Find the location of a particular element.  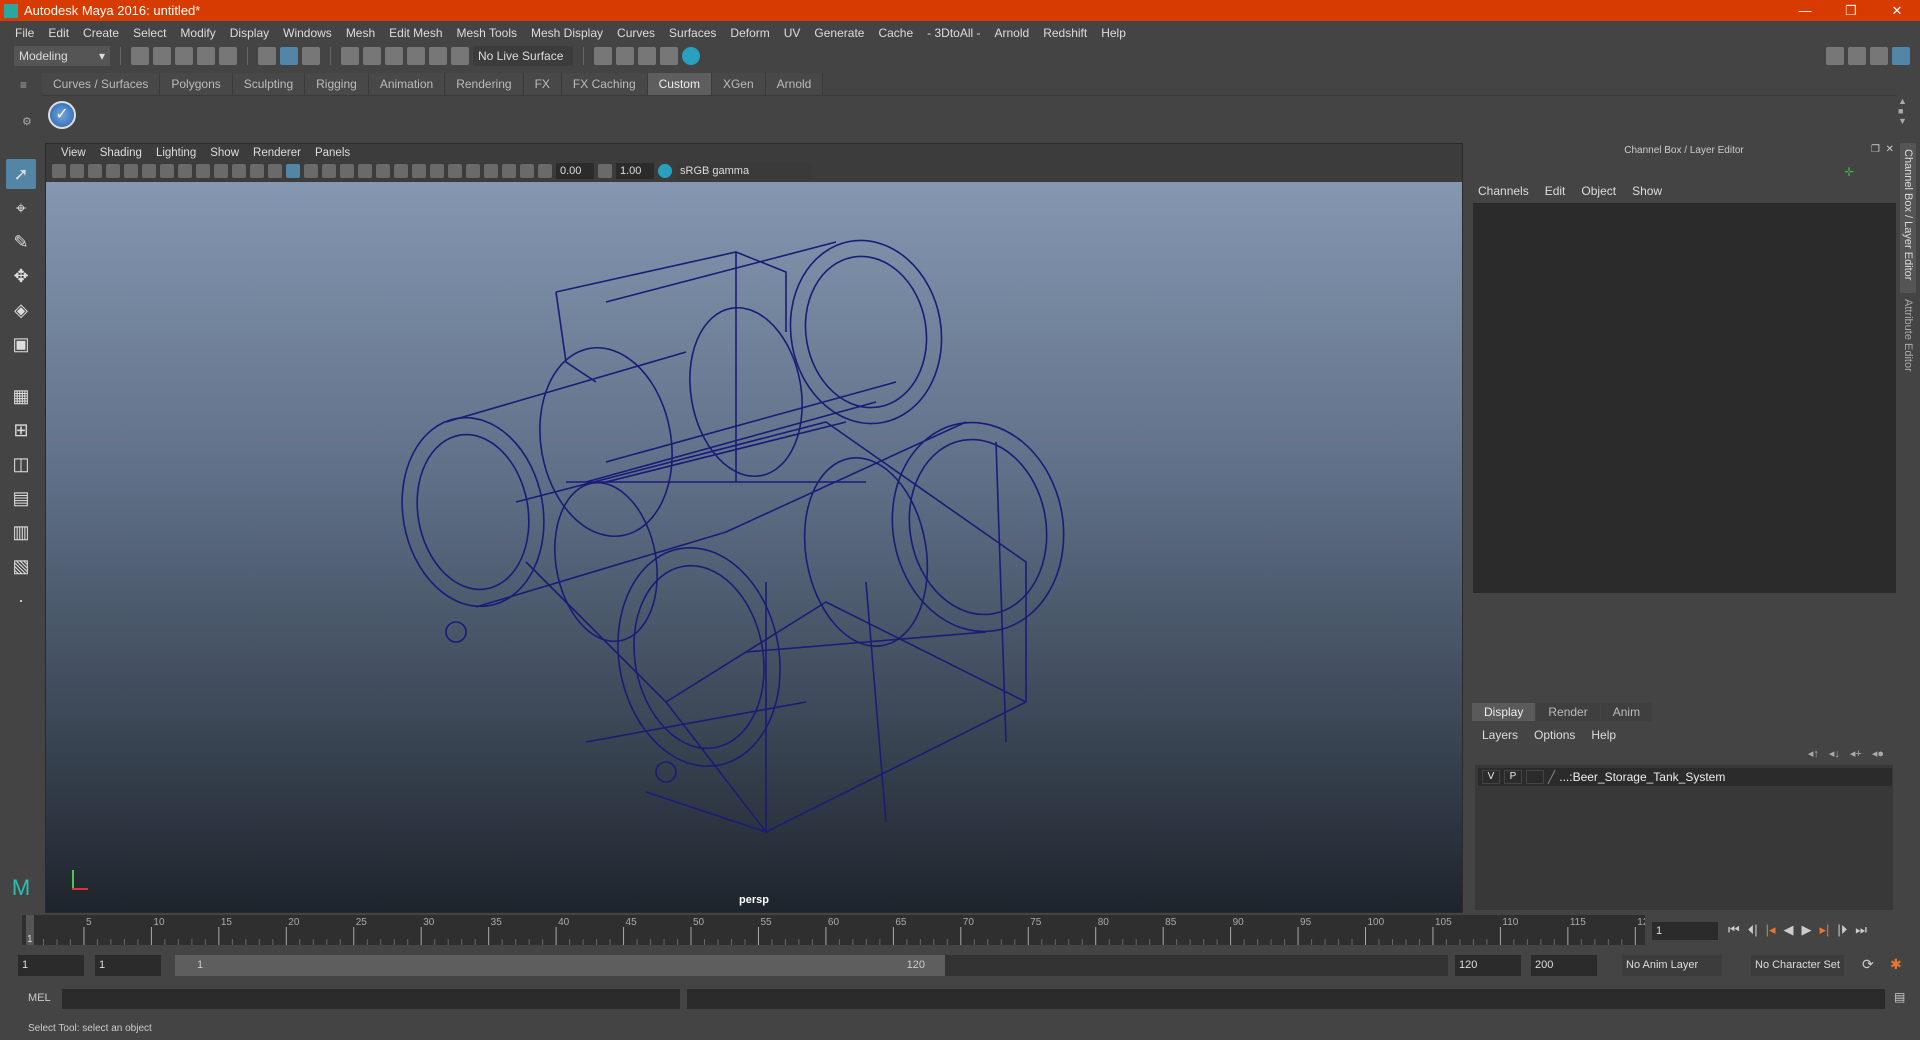

open-scene-icon is located at coordinates (162, 56).